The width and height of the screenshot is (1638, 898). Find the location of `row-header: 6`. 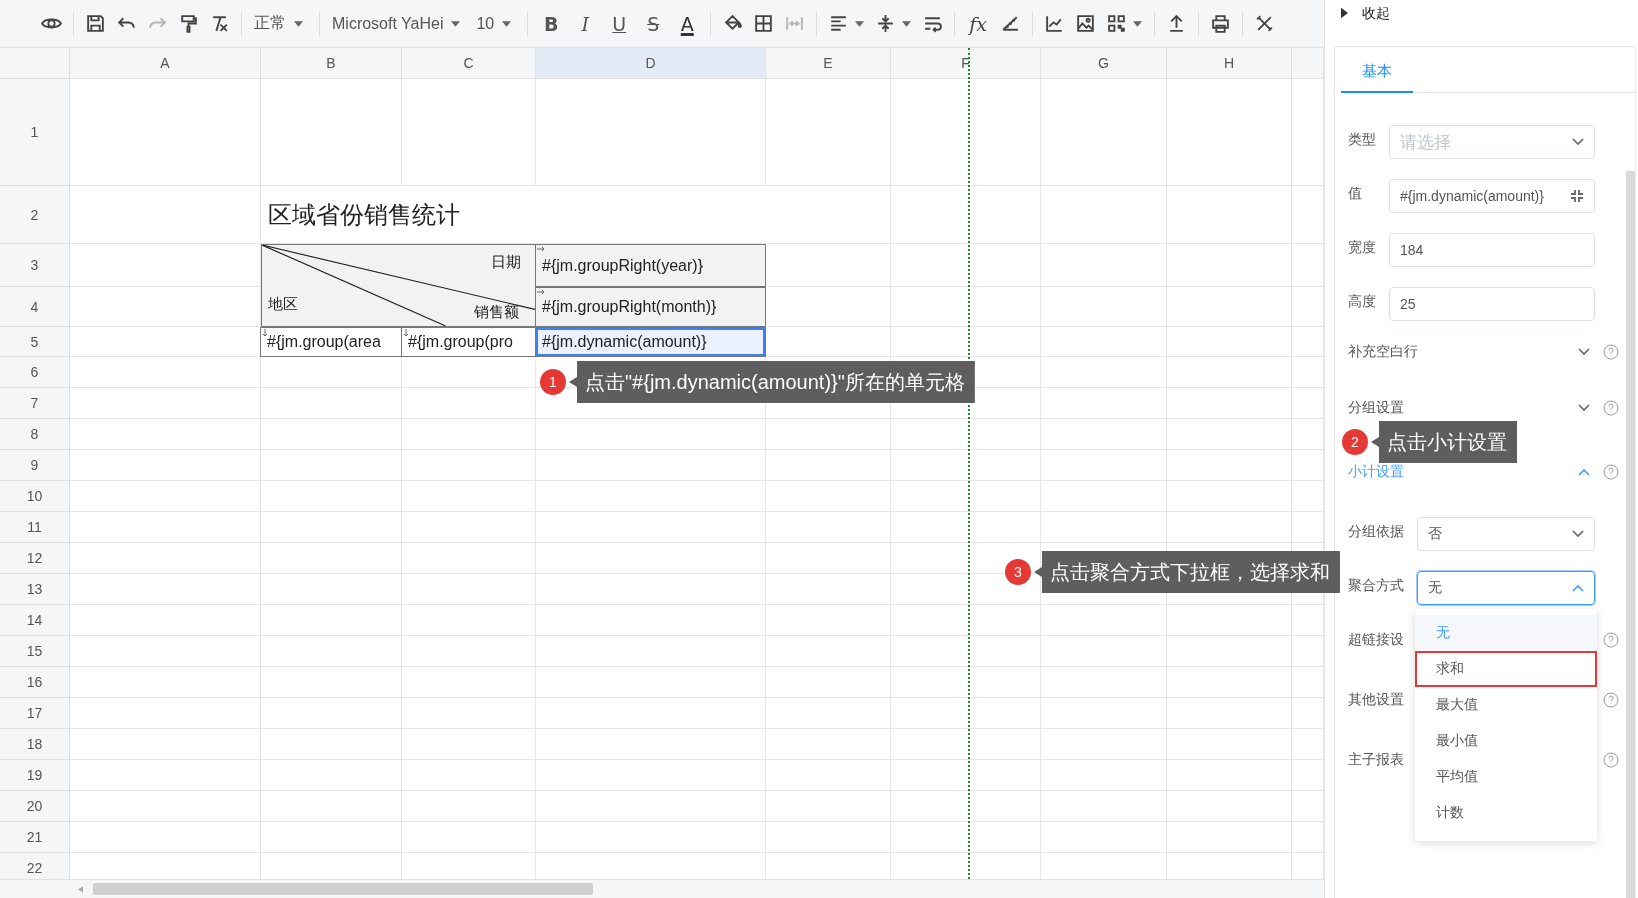

row-header: 6 is located at coordinates (35, 372).